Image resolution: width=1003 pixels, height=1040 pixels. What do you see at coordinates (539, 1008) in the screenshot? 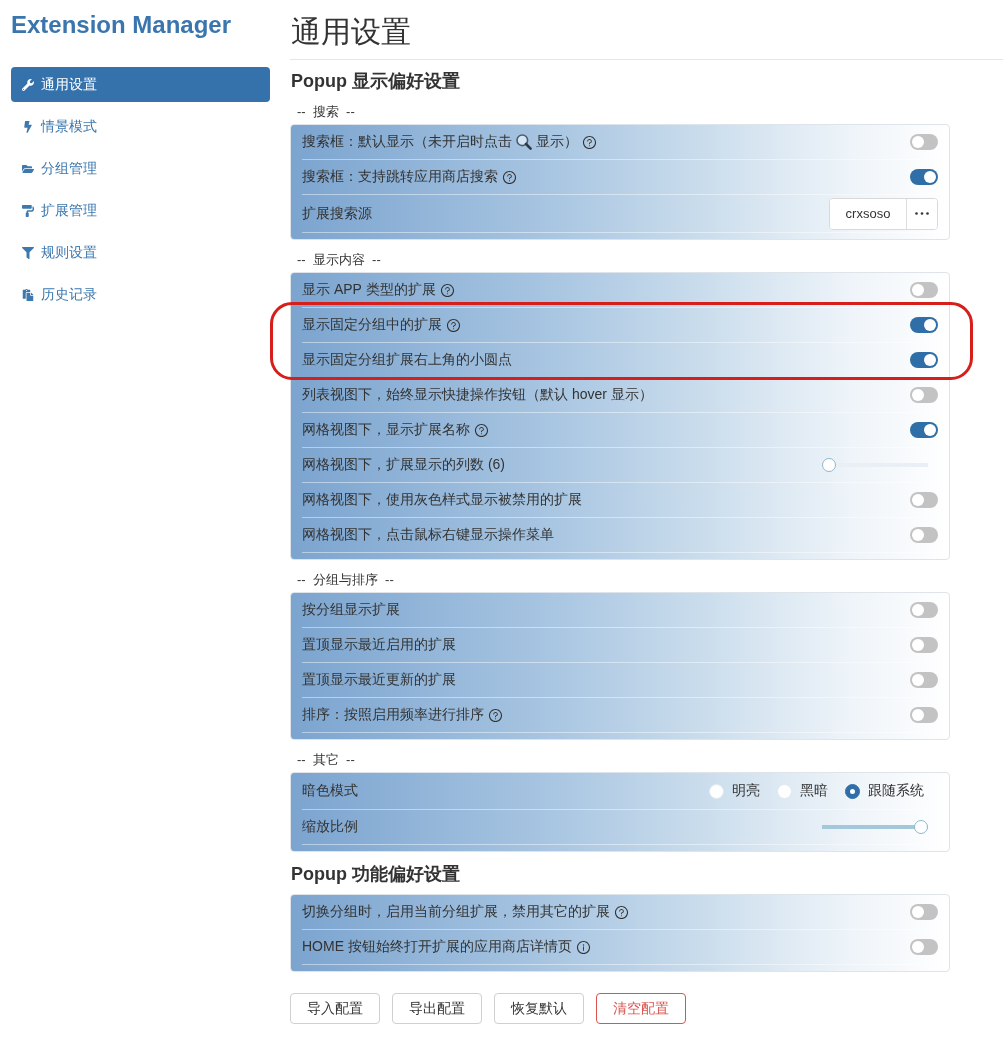
I see `action-button: 恢复默认` at bounding box center [539, 1008].